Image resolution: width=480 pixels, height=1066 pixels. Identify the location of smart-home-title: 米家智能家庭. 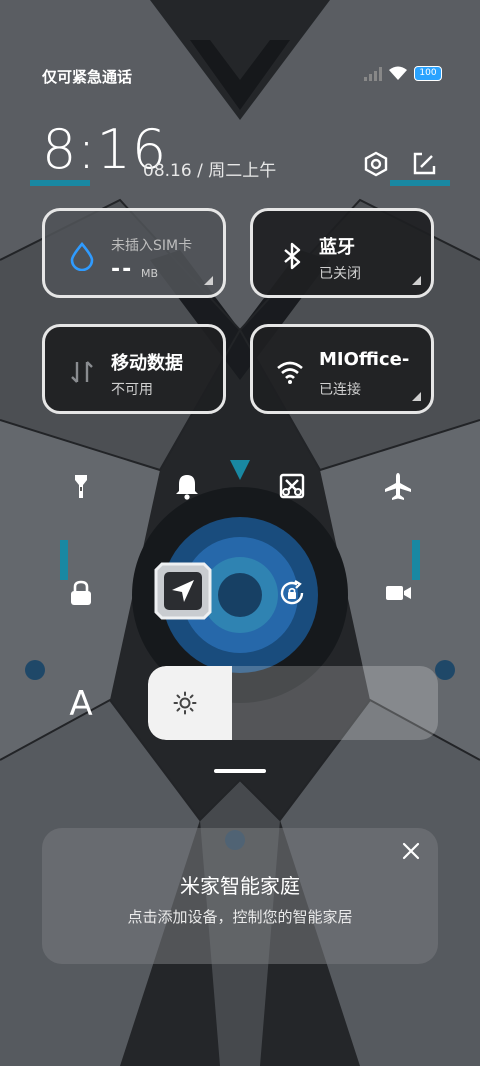
(240, 886).